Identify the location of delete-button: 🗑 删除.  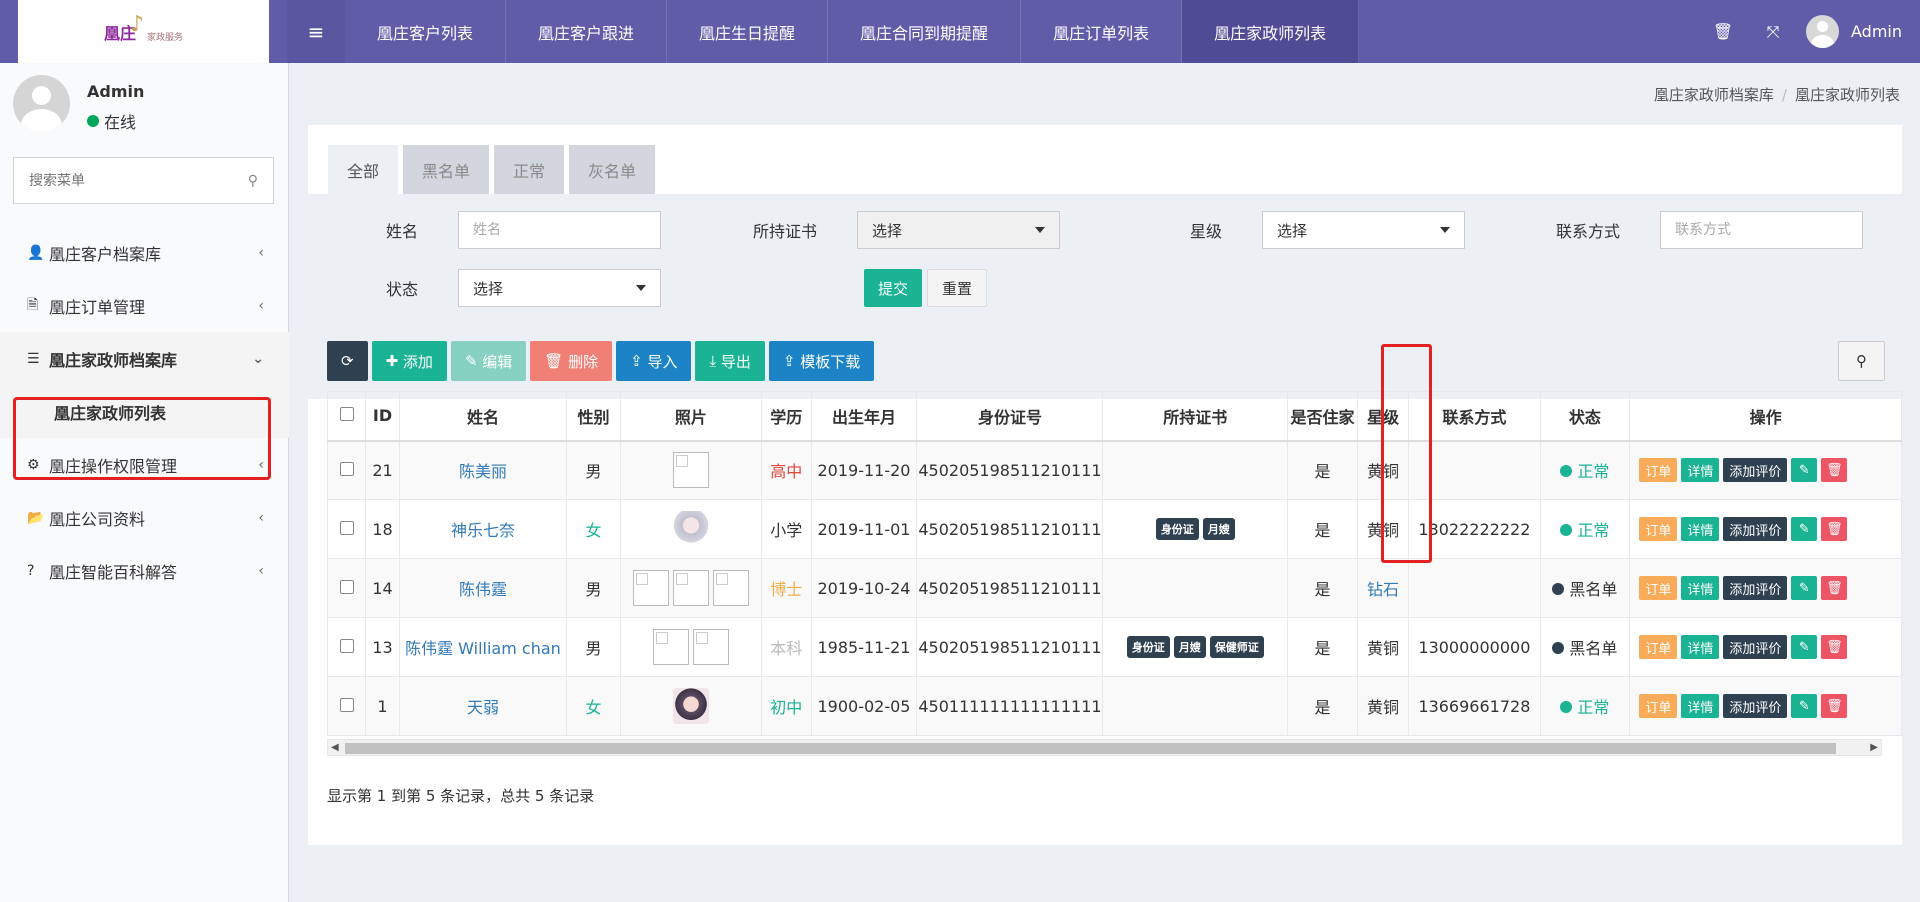
(571, 361).